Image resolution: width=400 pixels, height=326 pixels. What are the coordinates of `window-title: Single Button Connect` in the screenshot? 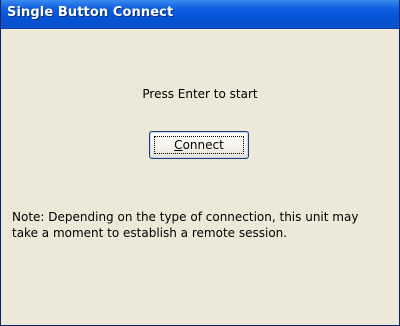 It's located at (90, 12).